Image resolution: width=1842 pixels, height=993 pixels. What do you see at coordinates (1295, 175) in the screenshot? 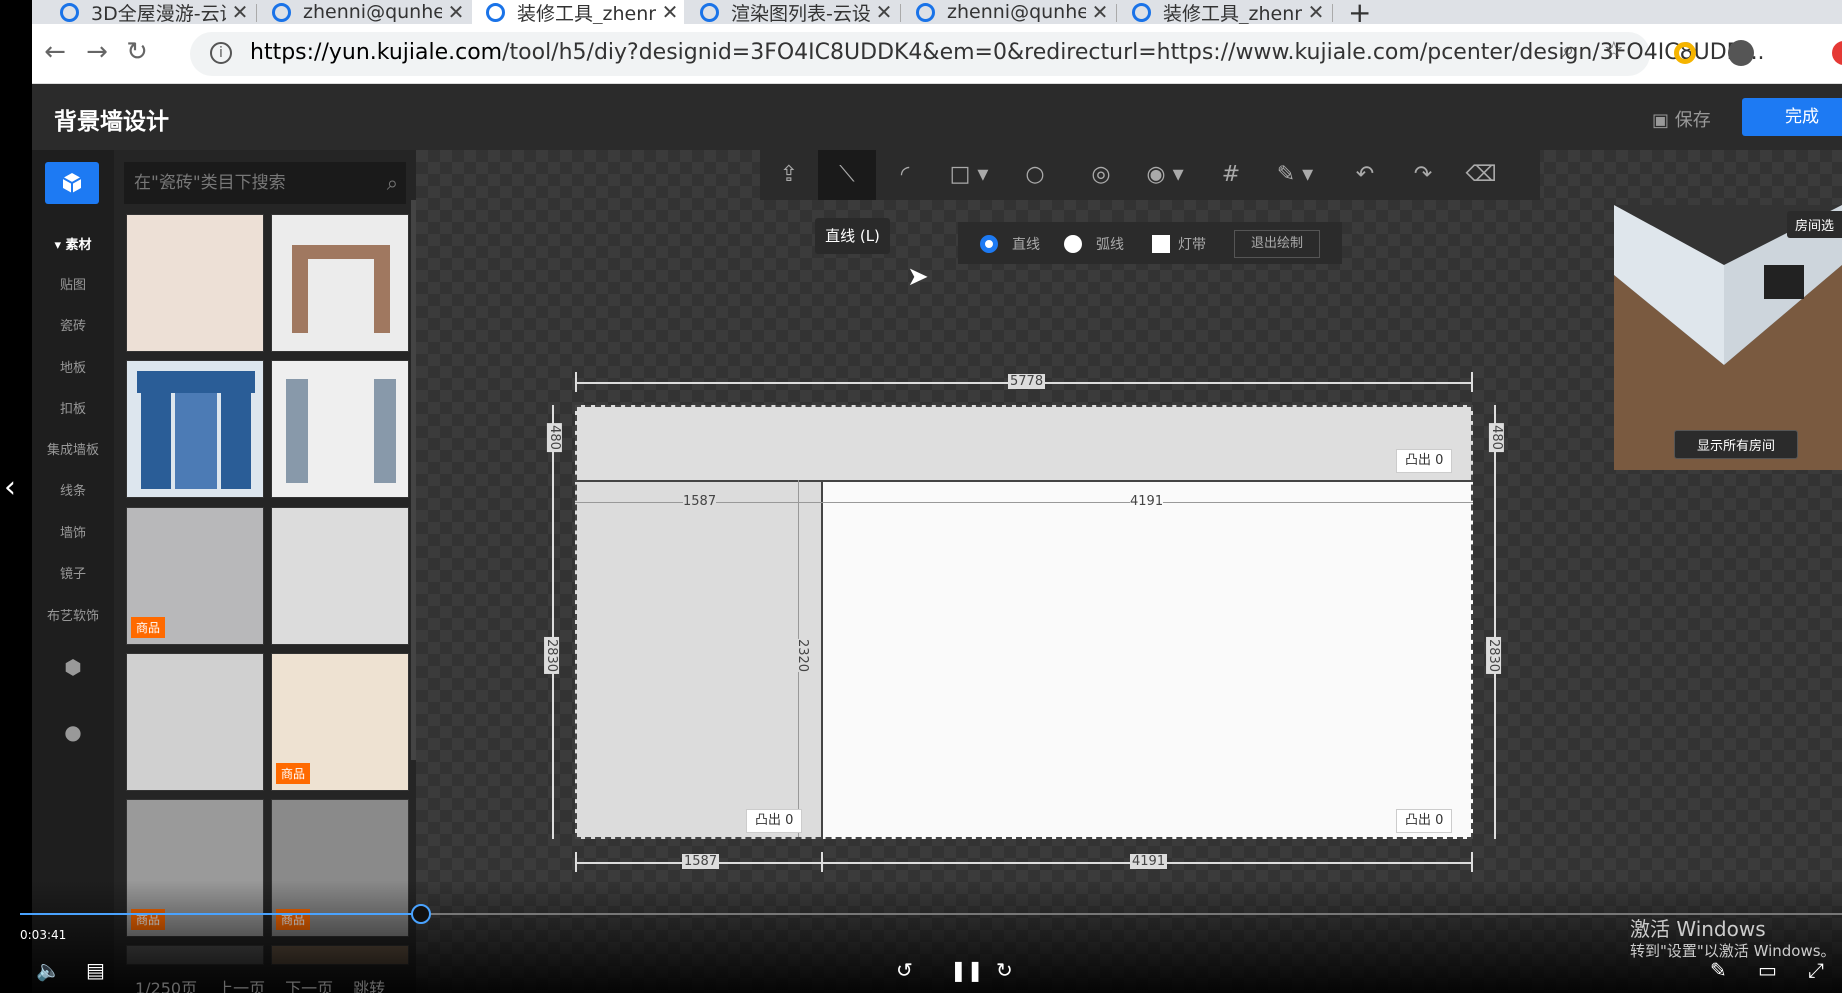
I see `paint-icon: ✎ ▾` at bounding box center [1295, 175].